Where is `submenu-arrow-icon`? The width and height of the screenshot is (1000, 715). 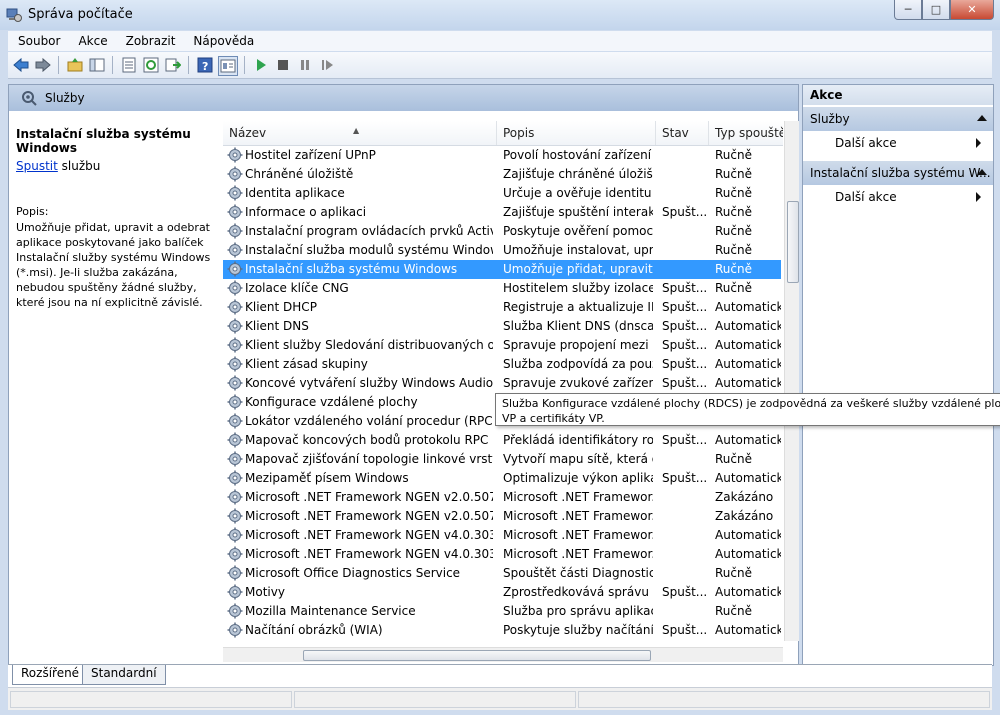
submenu-arrow-icon is located at coordinates (978, 197).